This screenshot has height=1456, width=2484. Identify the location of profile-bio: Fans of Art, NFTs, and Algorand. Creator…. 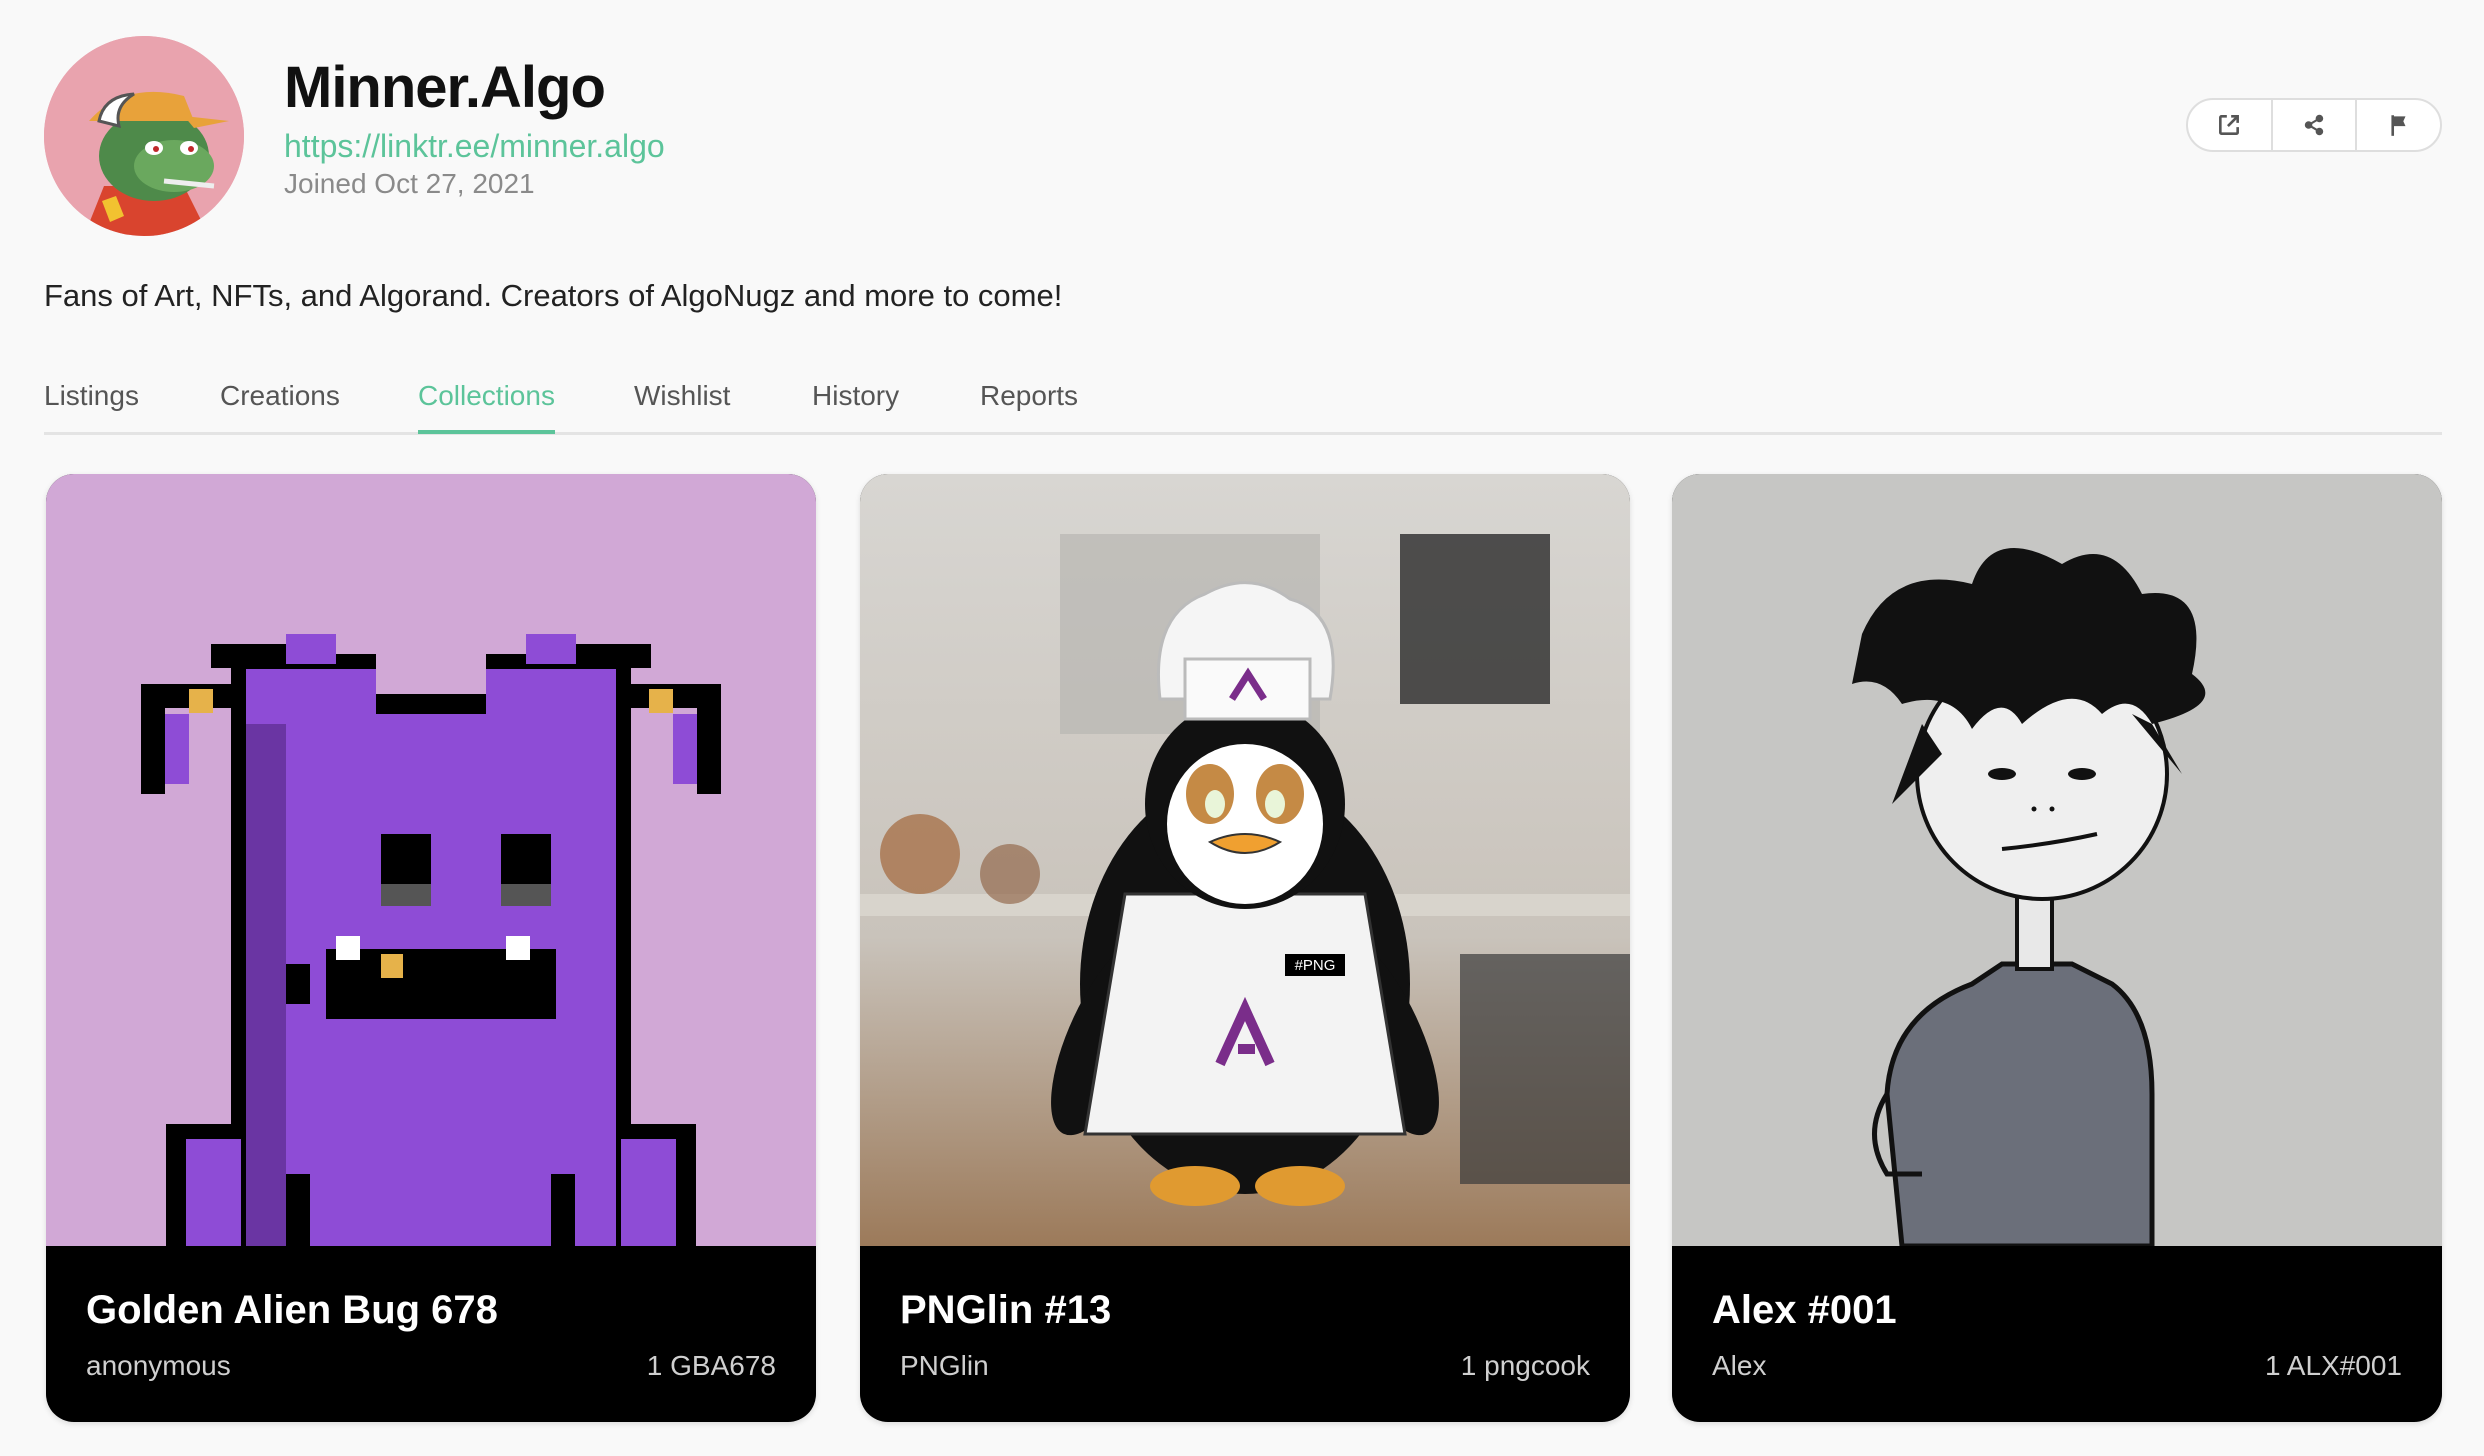
(553, 295).